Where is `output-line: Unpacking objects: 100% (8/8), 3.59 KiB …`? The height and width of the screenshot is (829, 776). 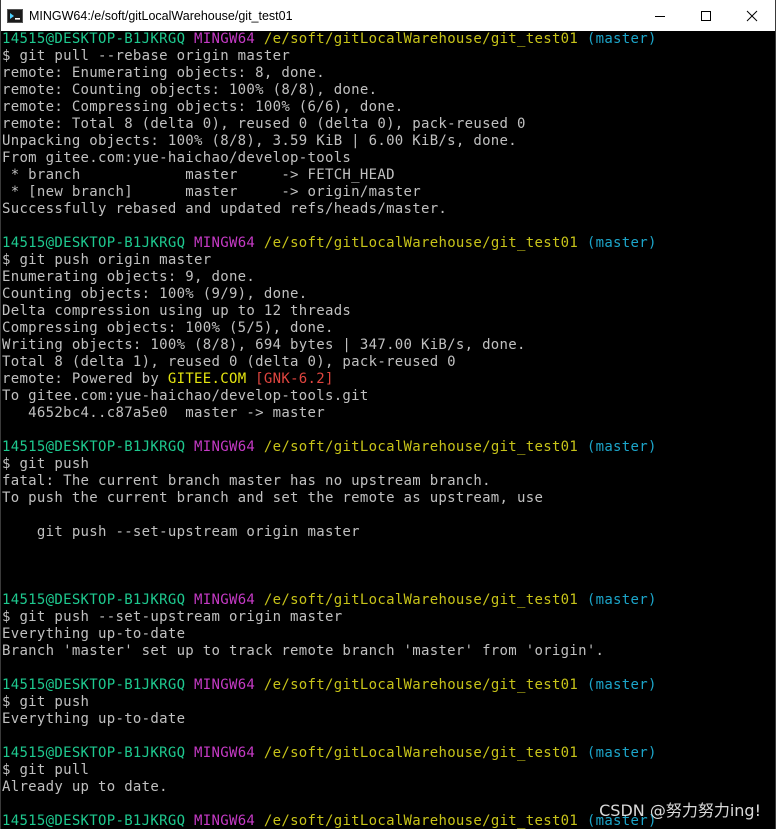 output-line: Unpacking objects: 100% (8/8), 3.59 KiB … is located at coordinates (259, 141).